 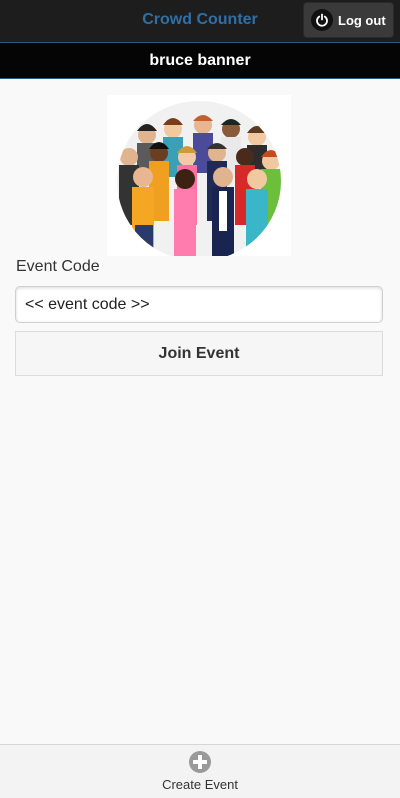 I want to click on plus-circle-icon, so click(x=200, y=762).